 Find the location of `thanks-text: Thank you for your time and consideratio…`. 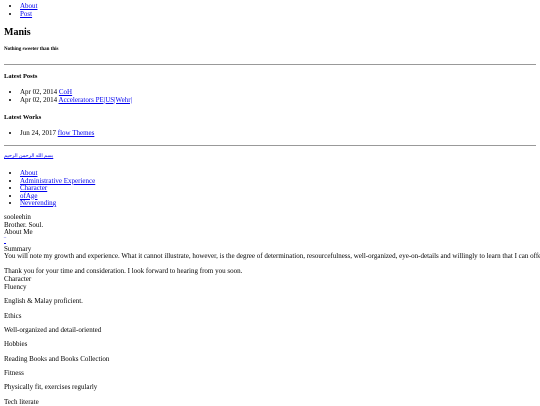

thanks-text: Thank you for your time and consideratio… is located at coordinates (123, 271).